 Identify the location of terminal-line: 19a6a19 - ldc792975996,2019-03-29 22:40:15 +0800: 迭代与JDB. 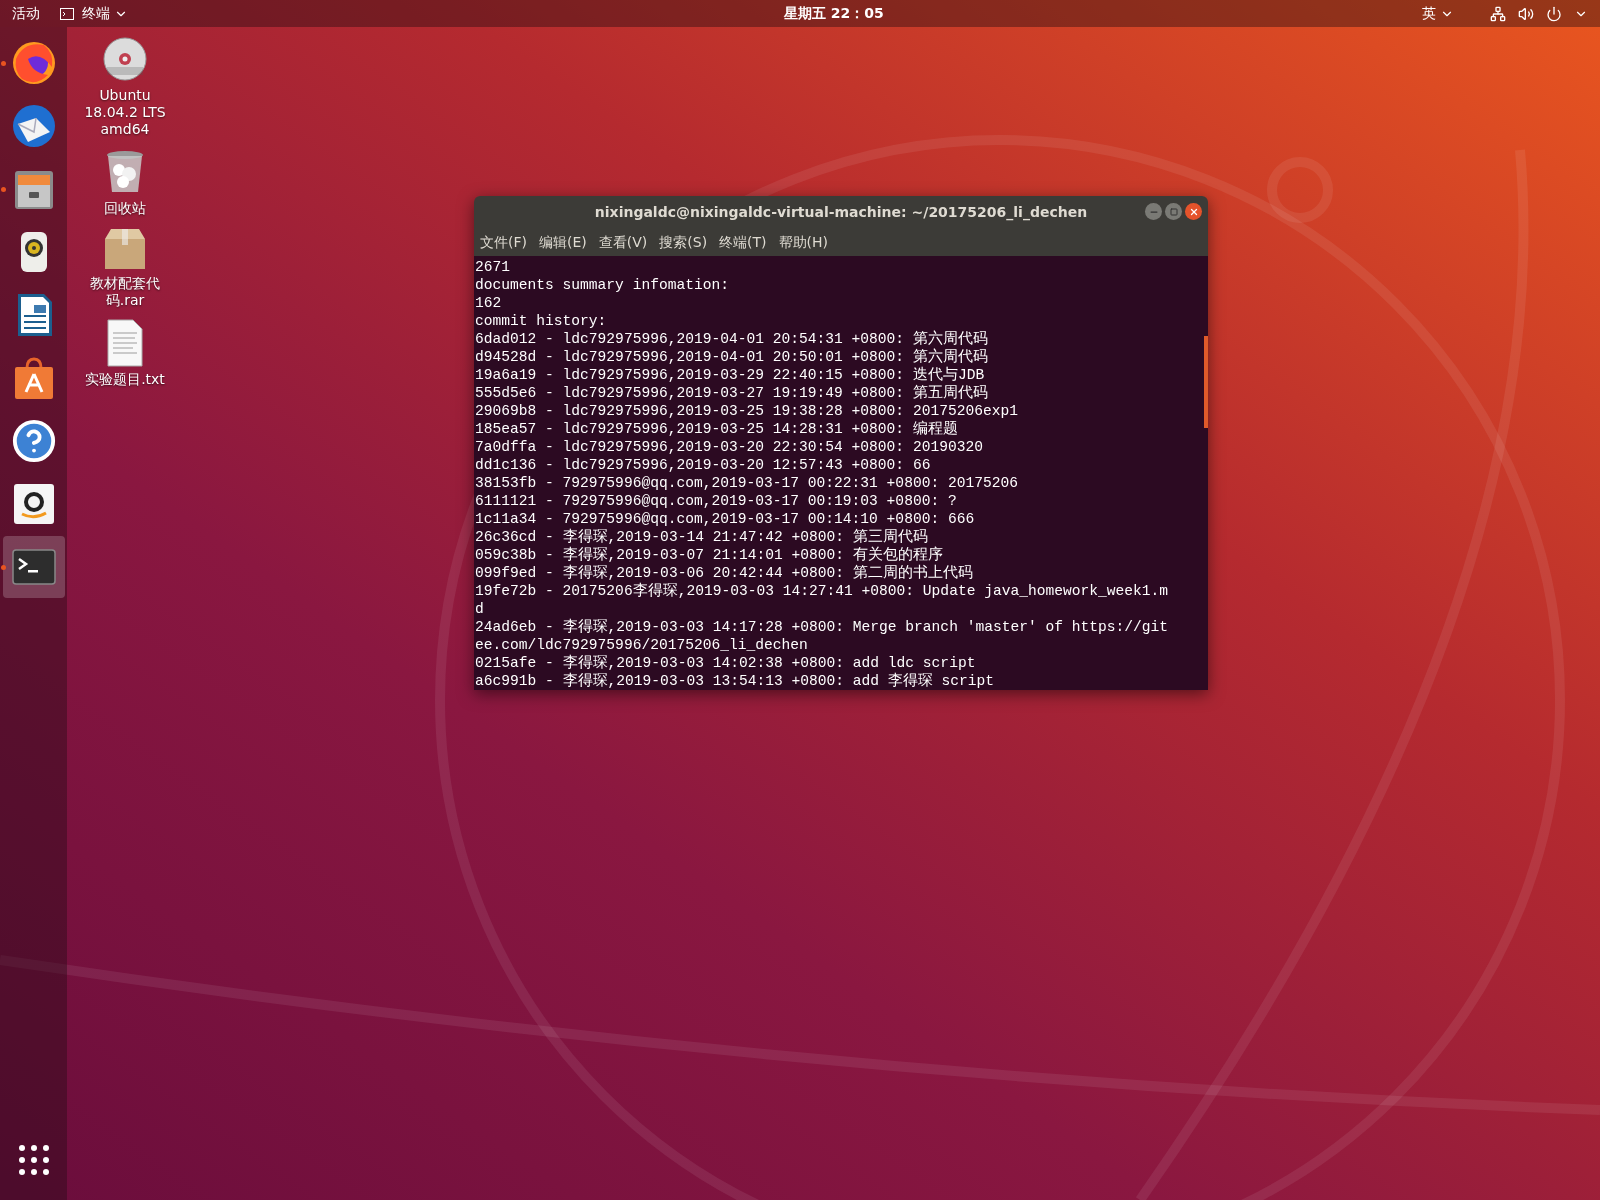
(730, 375).